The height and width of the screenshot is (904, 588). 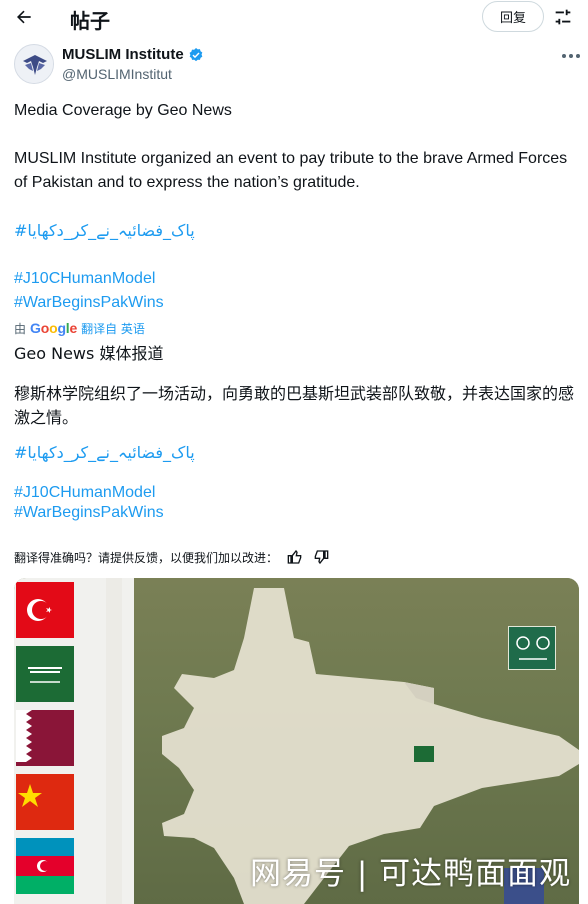 I want to click on image-watermark: 网易号 | 可达鸭面面观, so click(x=411, y=874).